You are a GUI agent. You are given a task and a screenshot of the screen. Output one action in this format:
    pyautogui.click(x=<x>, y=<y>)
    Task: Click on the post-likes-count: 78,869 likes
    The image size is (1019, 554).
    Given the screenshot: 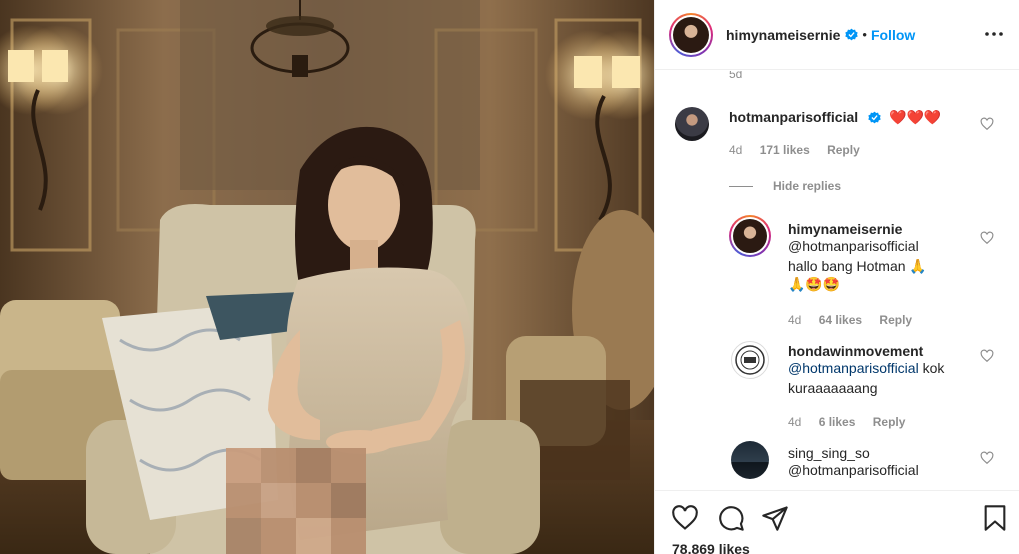 What is the action you would take?
    pyautogui.click(x=711, y=547)
    